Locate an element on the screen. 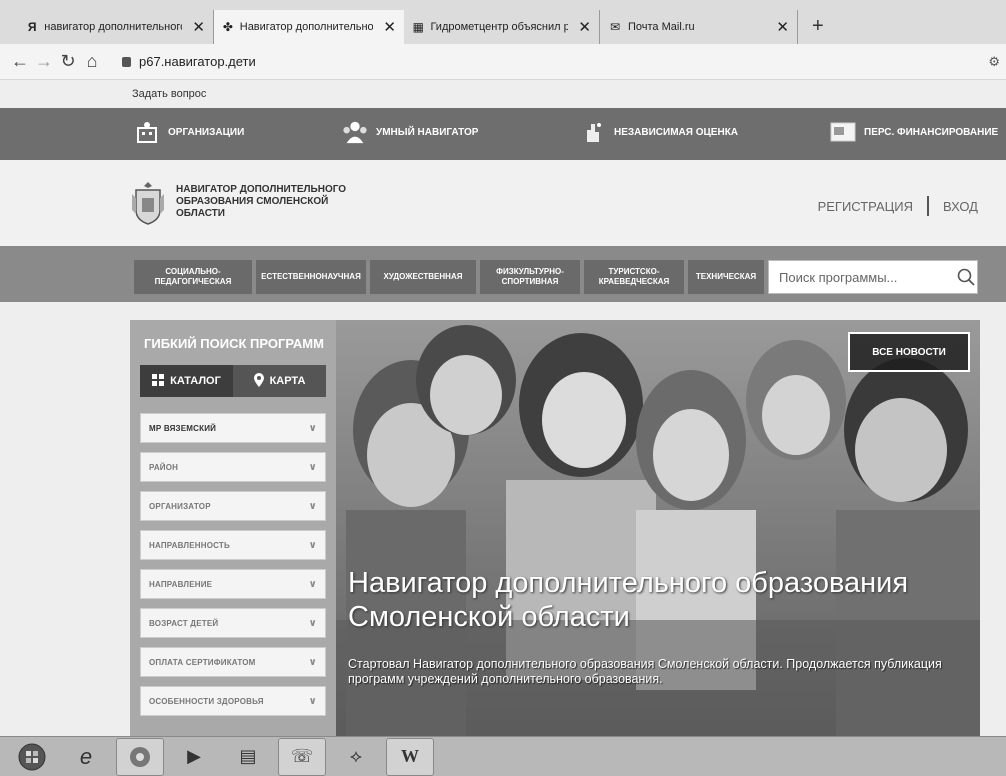 This screenshot has width=1006, height=776. nav-personal-financing: ПЕРС. ФИНАНСИРОВАНИЕ is located at coordinates (914, 132).